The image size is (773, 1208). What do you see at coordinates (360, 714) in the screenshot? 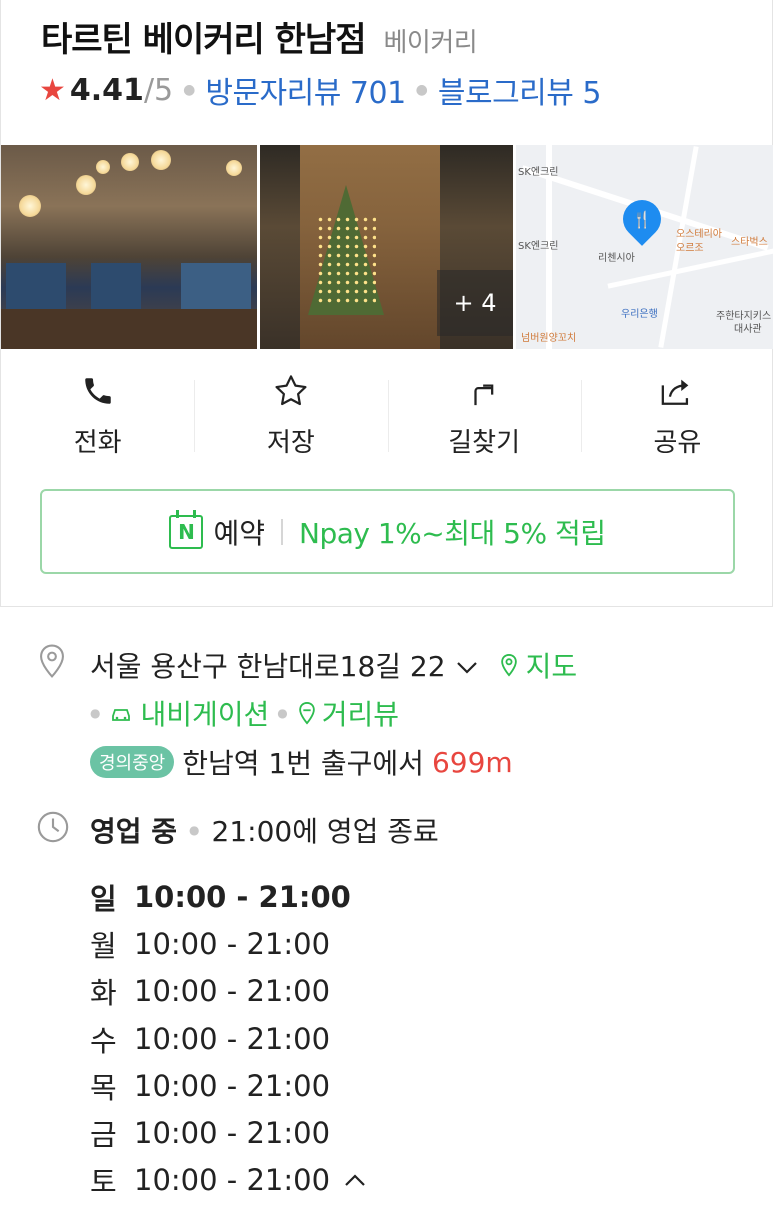
I see `streetview-label: 거리뷰` at bounding box center [360, 714].